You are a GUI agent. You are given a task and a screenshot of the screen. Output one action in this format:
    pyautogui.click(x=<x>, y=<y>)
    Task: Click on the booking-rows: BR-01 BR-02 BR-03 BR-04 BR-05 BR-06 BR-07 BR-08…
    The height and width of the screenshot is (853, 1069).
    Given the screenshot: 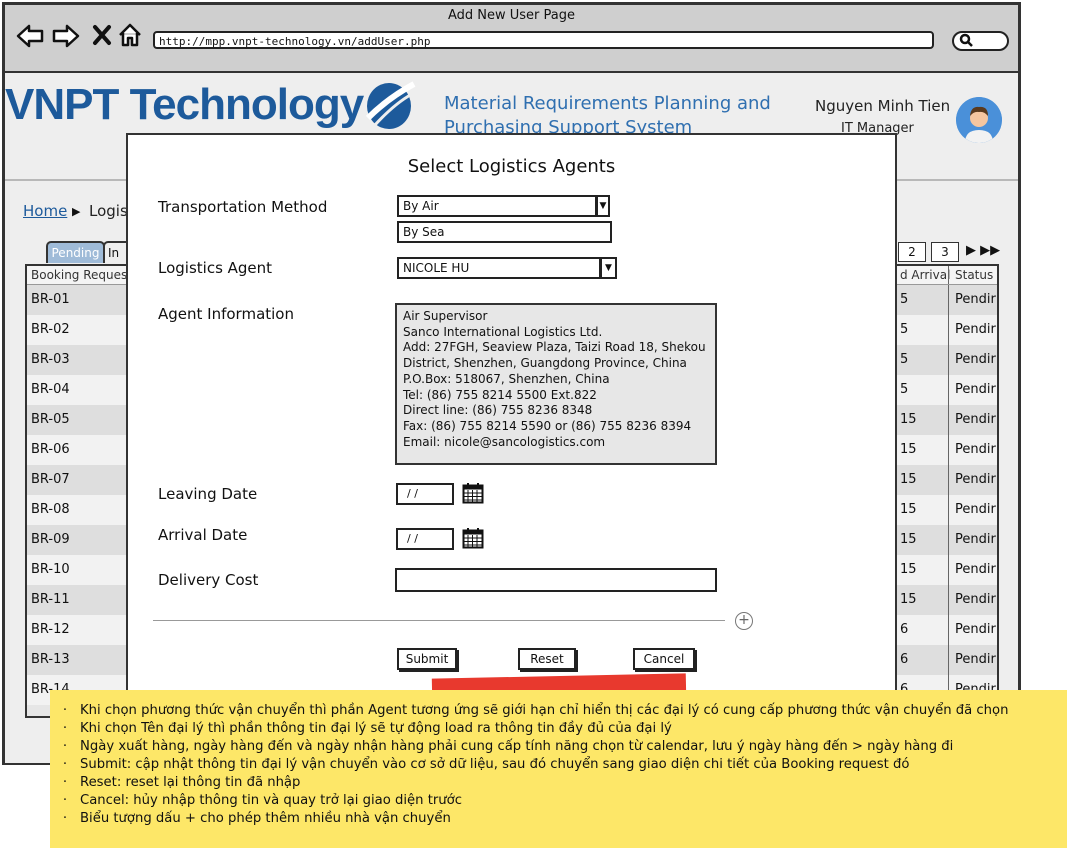 What is the action you would take?
    pyautogui.click(x=78, y=495)
    